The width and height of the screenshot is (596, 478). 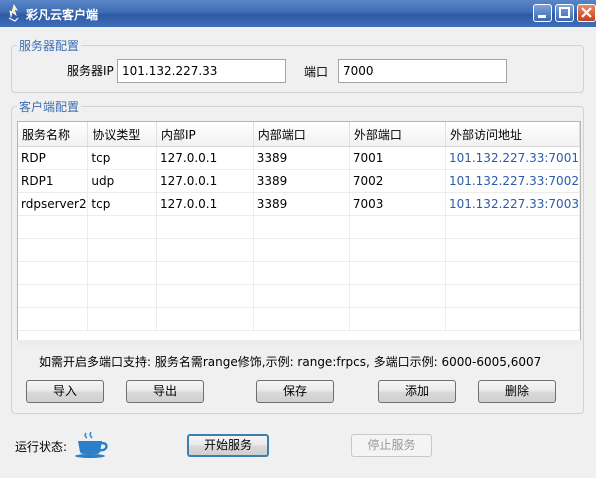 What do you see at coordinates (397, 134) in the screenshot?
I see `column-header-external-port: 外部端口` at bounding box center [397, 134].